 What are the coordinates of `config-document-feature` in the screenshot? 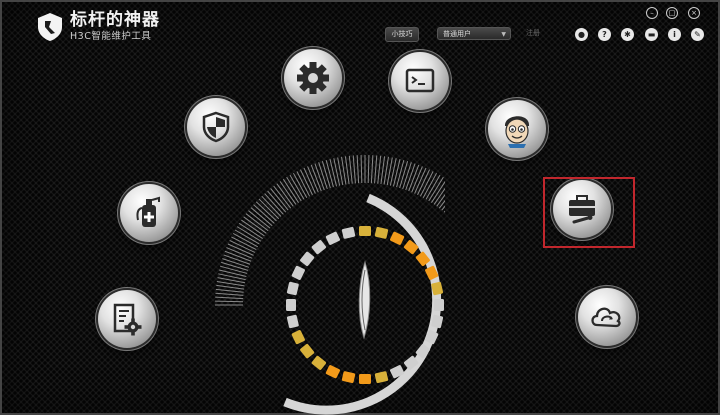 It's located at (127, 319).